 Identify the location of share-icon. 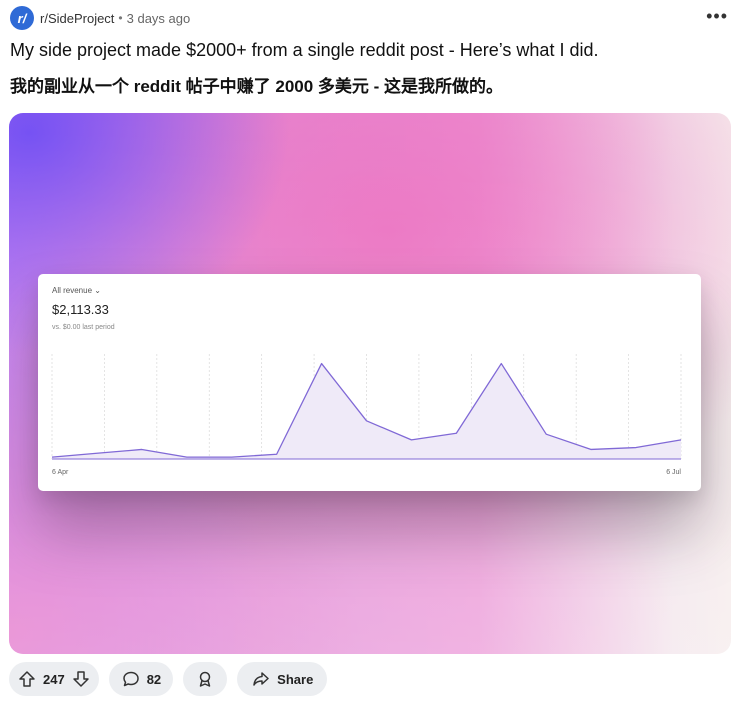
(261, 679).